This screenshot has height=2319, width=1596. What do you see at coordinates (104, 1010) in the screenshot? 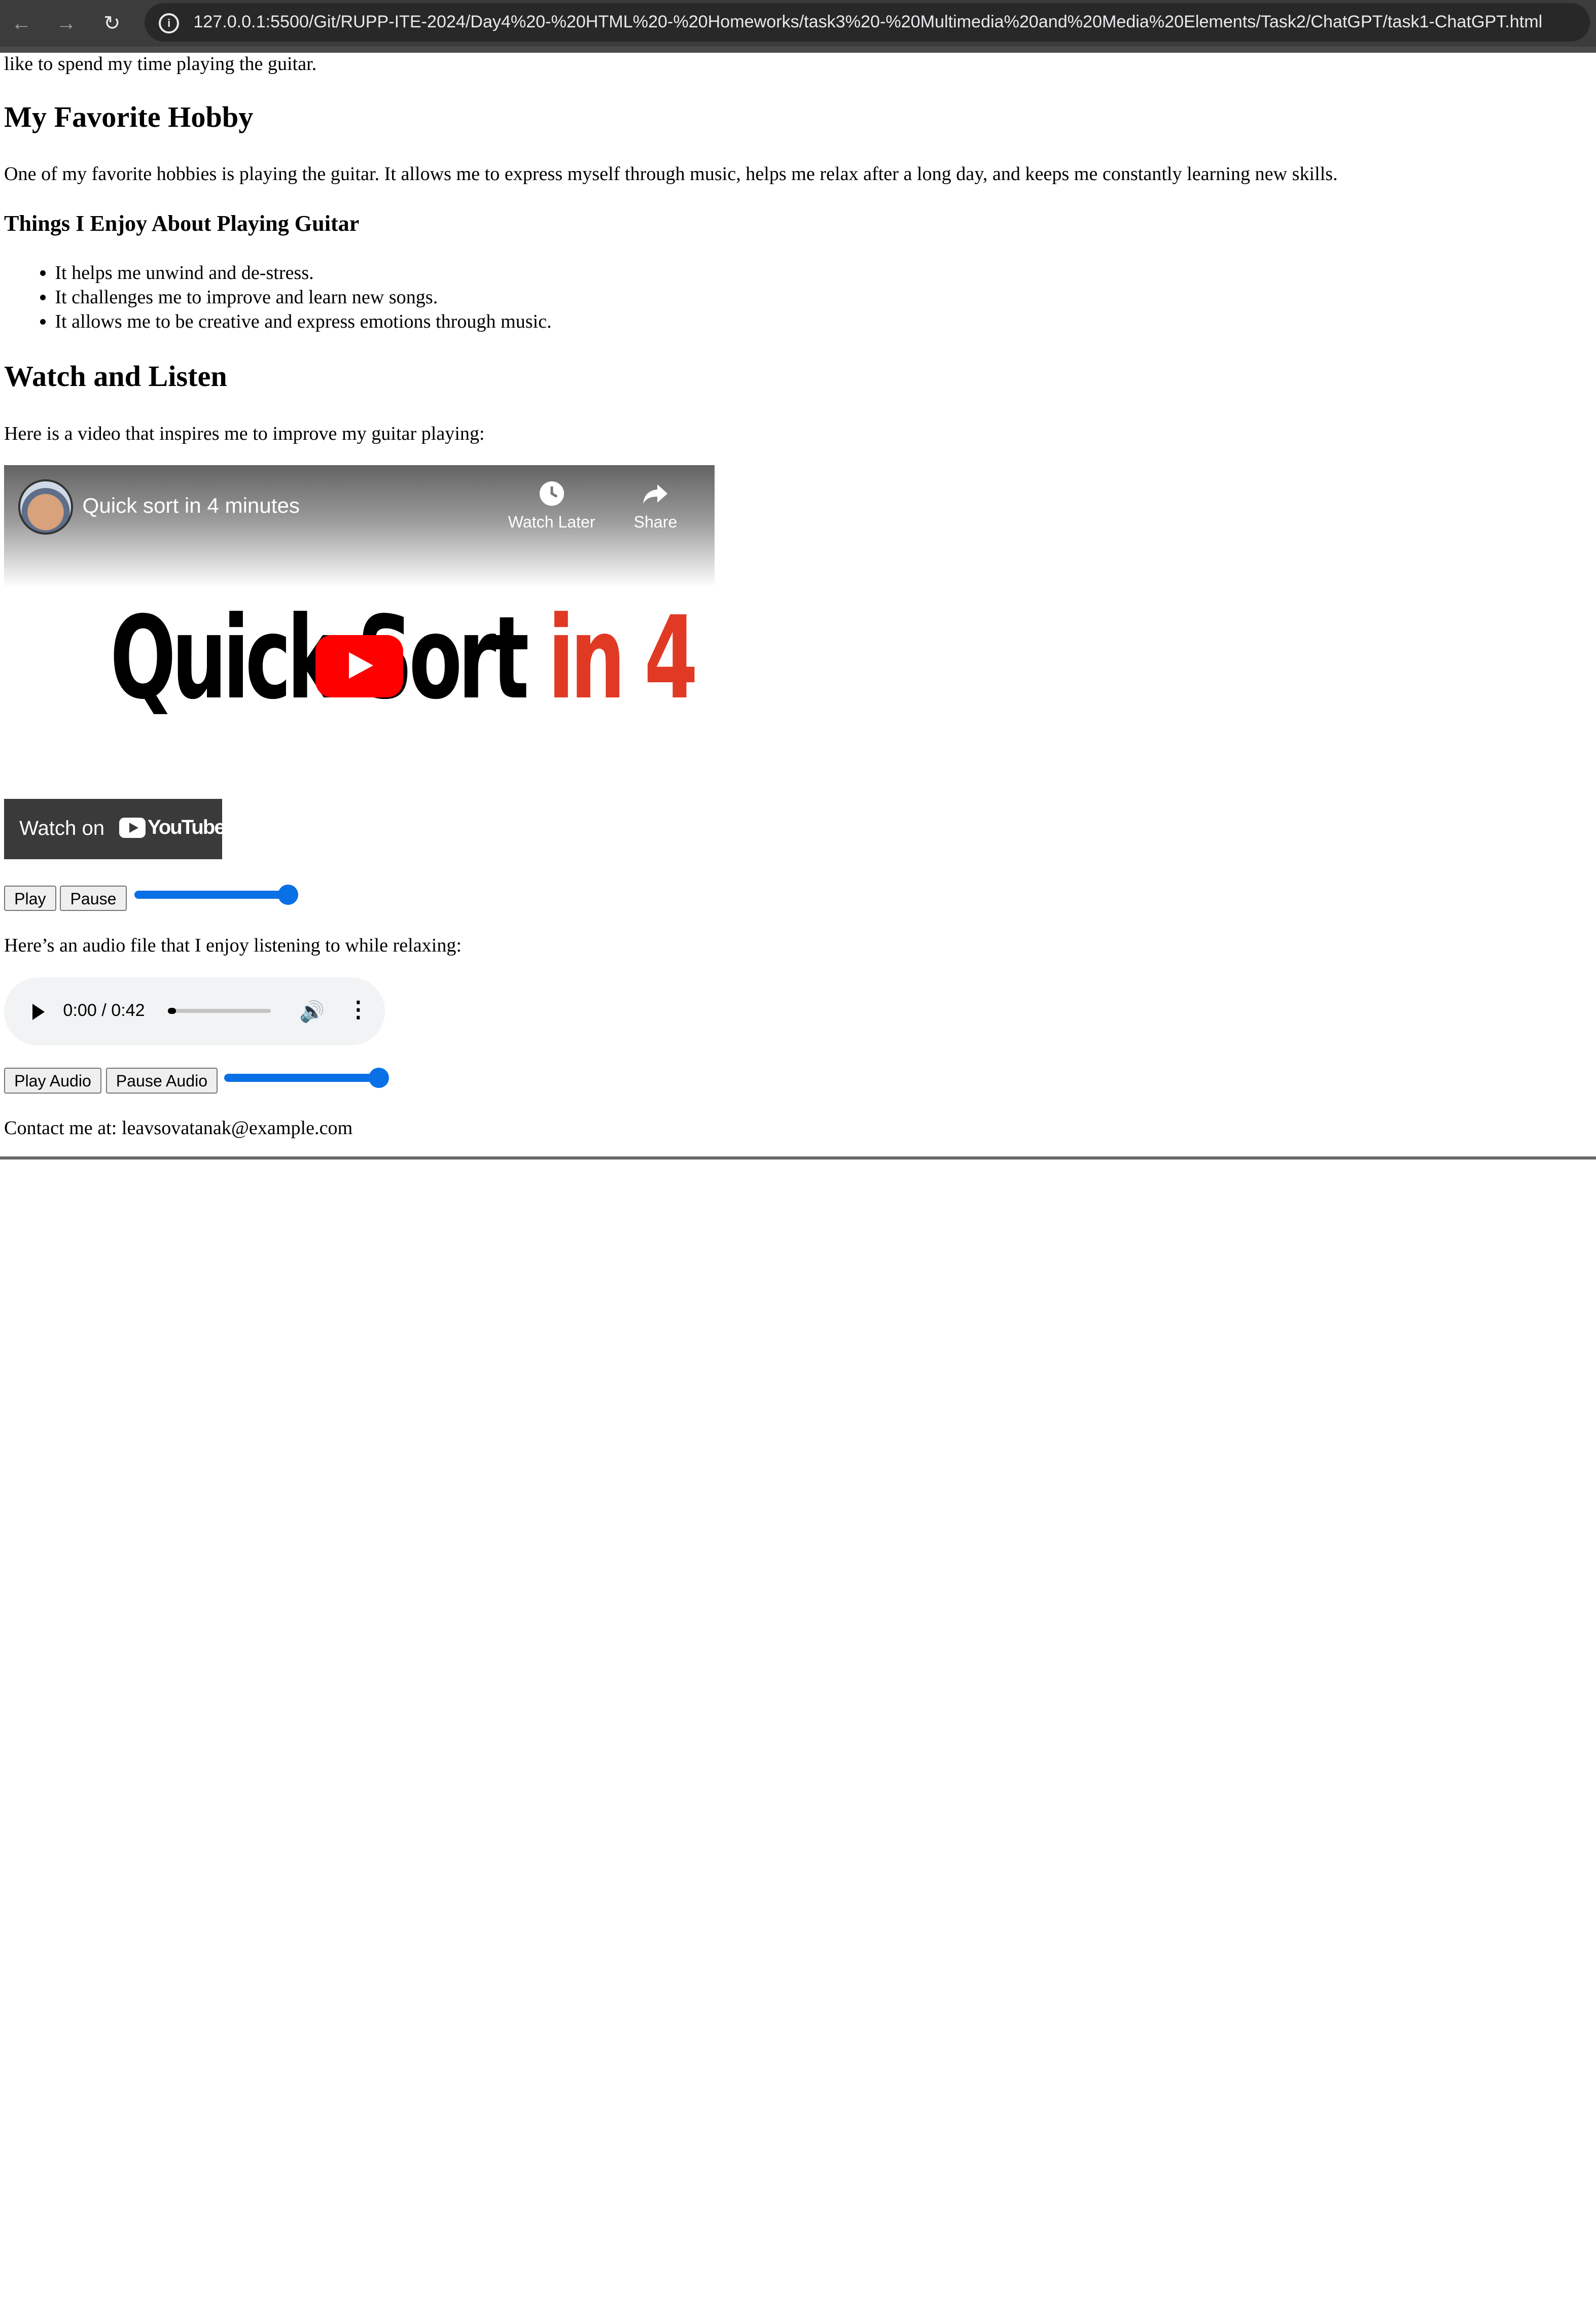
I see `audio-time: 0:00 / 0:42` at bounding box center [104, 1010].